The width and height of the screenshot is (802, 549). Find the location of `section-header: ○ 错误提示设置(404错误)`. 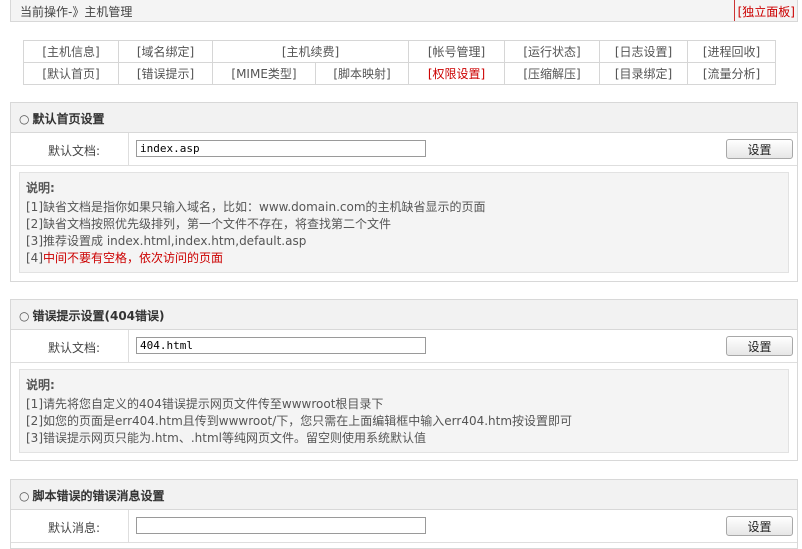

section-header: ○ 错误提示设置(404错误) is located at coordinates (404, 315).